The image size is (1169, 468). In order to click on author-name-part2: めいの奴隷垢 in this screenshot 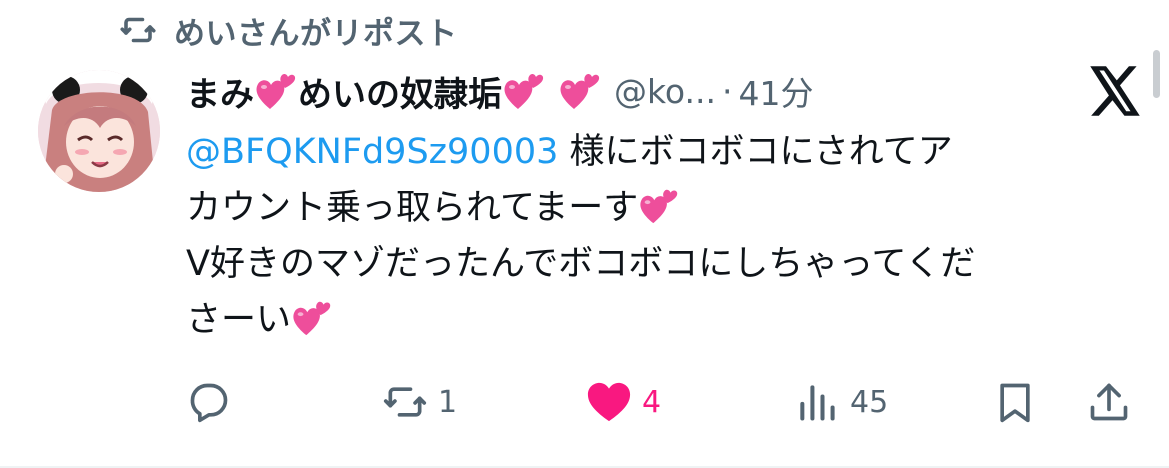, I will do `click(400, 94)`.